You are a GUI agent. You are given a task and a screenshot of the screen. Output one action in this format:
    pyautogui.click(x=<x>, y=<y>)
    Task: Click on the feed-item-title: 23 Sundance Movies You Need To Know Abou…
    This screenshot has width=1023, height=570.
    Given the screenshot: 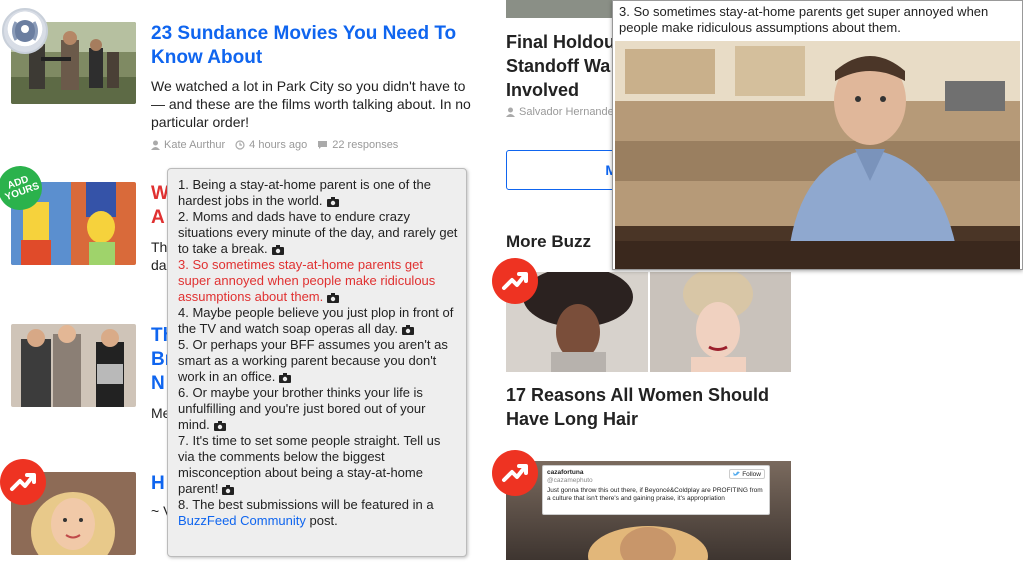 What is the action you would take?
    pyautogui.click(x=311, y=46)
    